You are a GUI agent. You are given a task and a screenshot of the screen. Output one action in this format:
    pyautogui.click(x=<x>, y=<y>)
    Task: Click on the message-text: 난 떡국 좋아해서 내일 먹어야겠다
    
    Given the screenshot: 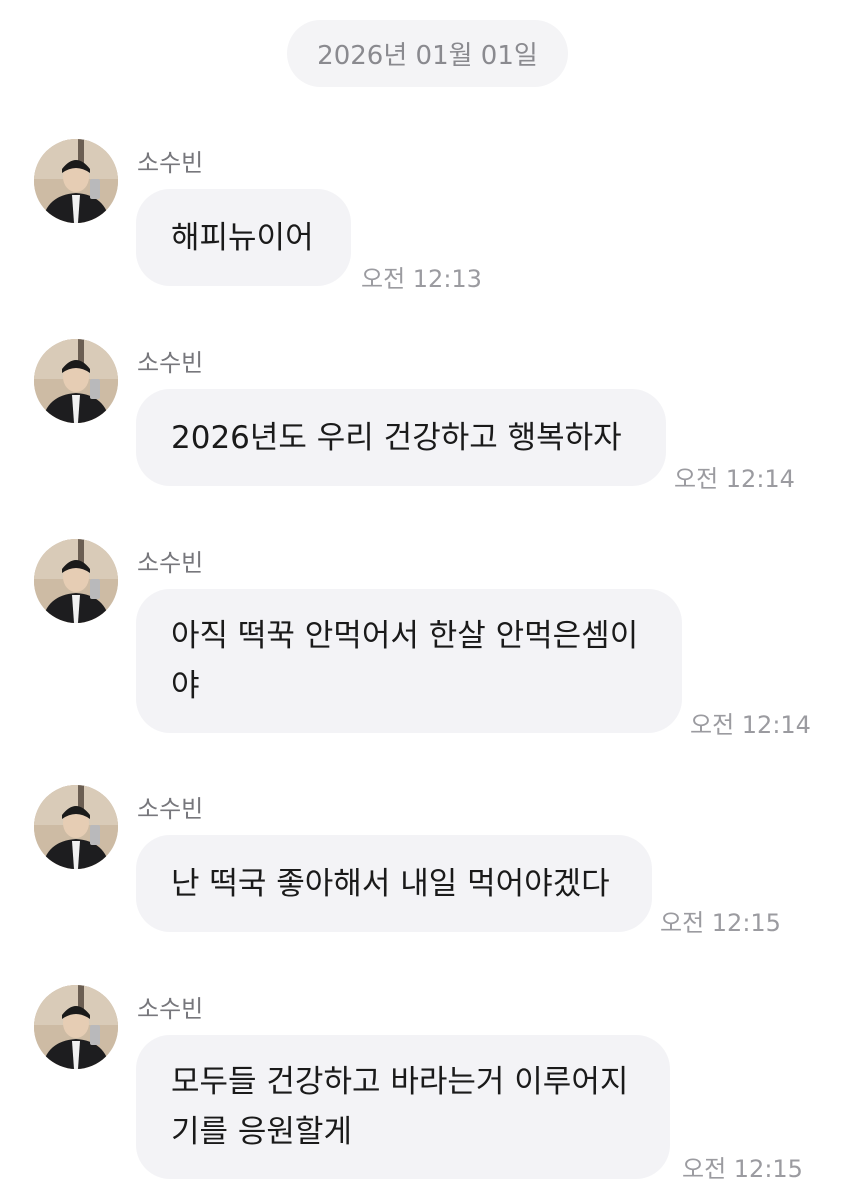 What is the action you would take?
    pyautogui.click(x=390, y=883)
    